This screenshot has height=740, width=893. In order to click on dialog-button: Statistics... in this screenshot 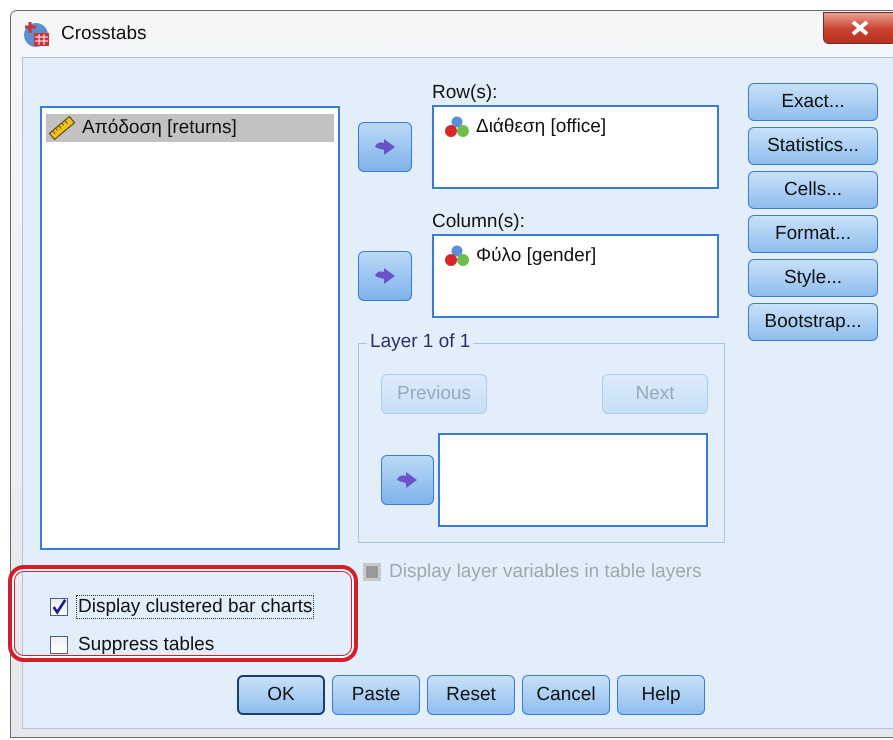, I will do `click(813, 146)`.